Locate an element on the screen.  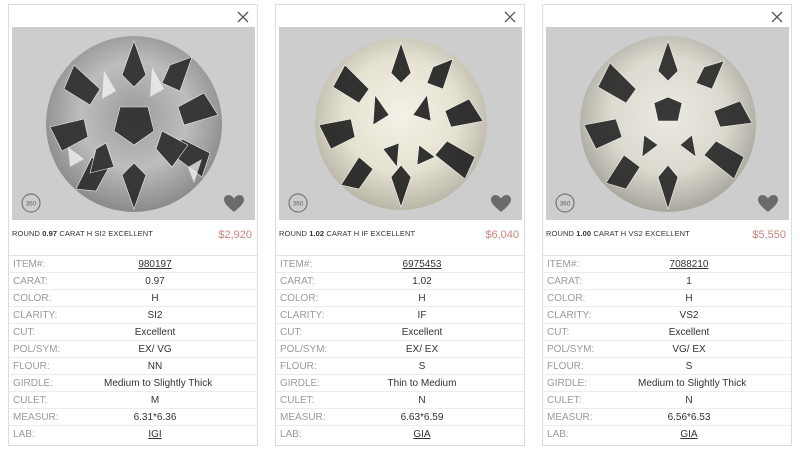
spec-value: EX/ VG is located at coordinates (155, 349).